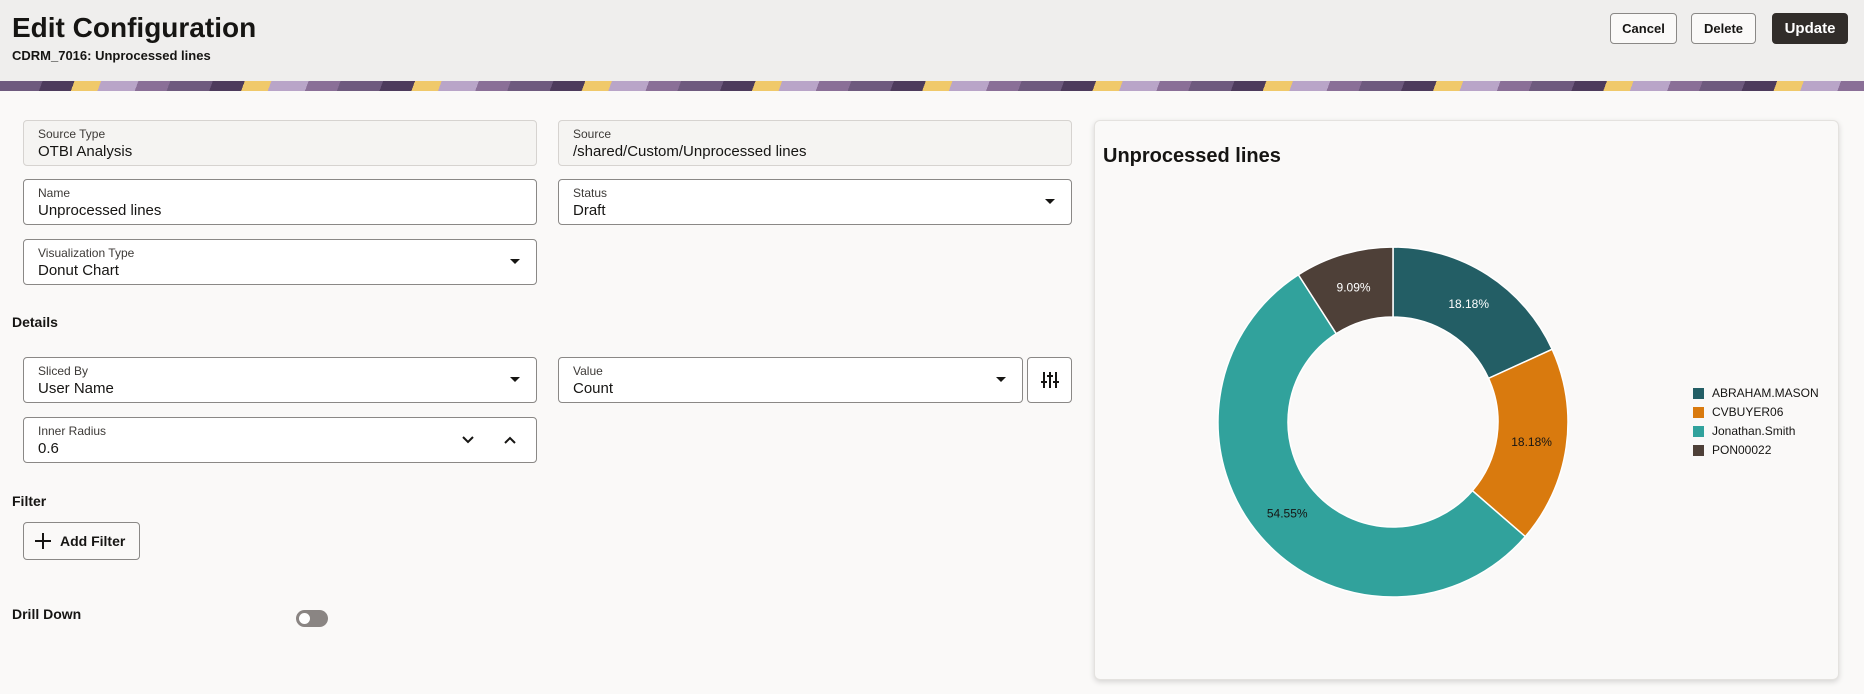 The image size is (1864, 694). Describe the element at coordinates (1354, 288) in the screenshot. I see `slice-data-label: 9.09%` at that location.